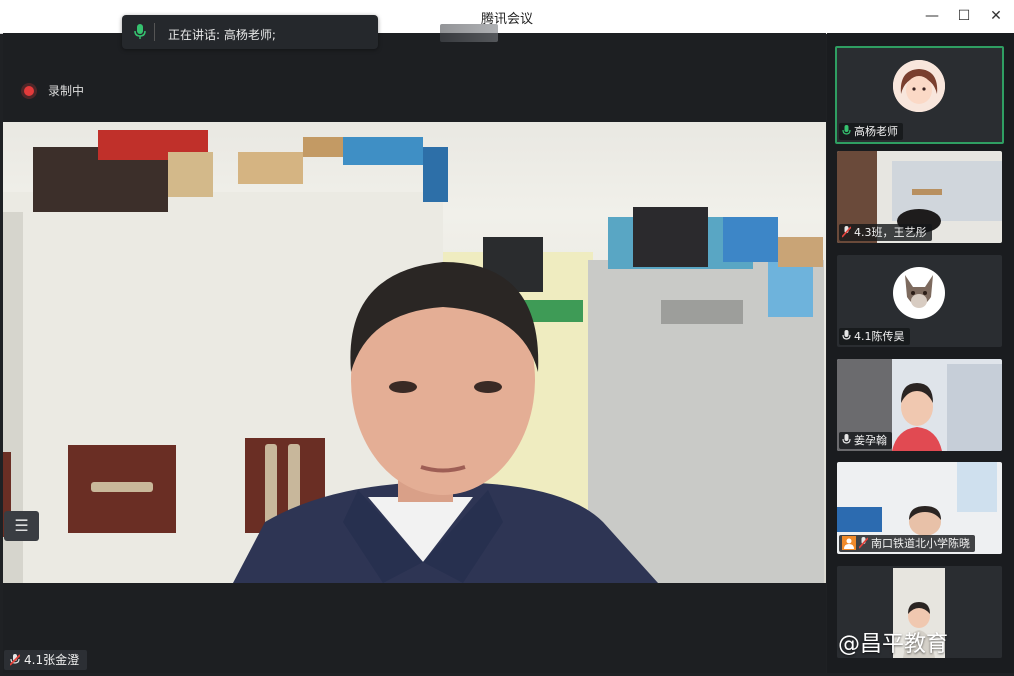  Describe the element at coordinates (920, 543) in the screenshot. I see `participant-name: 南口铁道北小学陈晓` at that location.